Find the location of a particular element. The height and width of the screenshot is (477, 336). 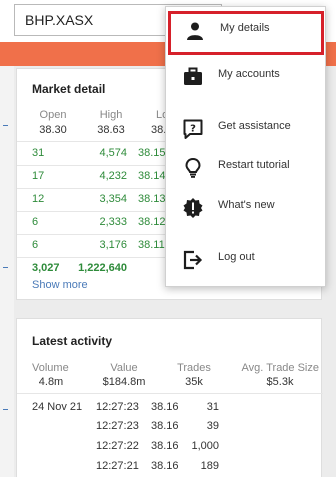

menu-item-label: Get assistance is located at coordinates (254, 126).